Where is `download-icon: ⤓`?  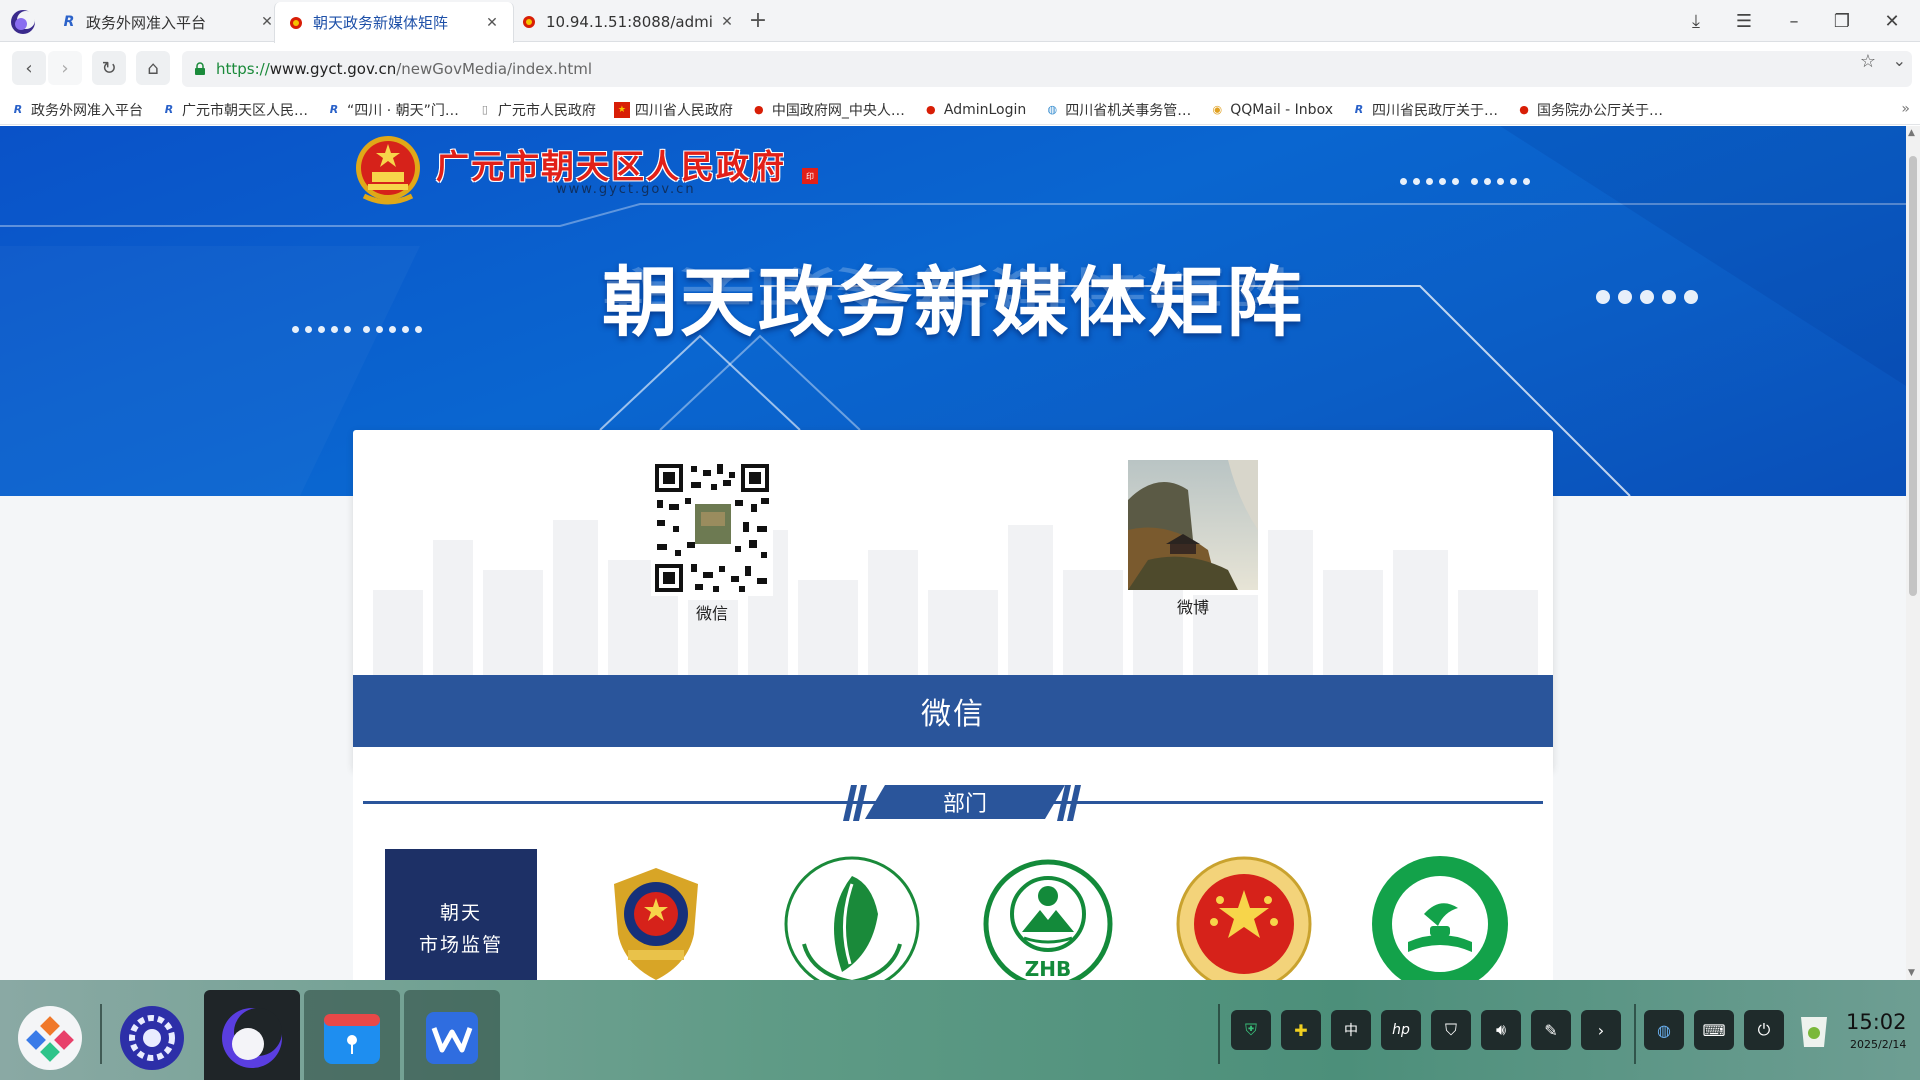 download-icon: ⤓ is located at coordinates (1696, 21).